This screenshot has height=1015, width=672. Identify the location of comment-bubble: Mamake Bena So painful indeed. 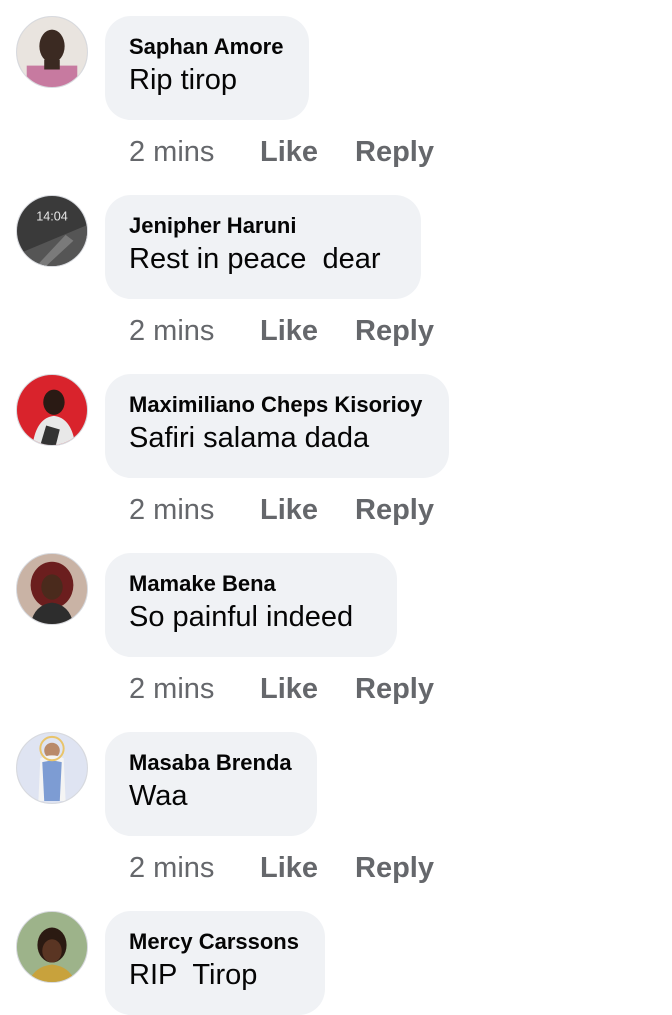
(251, 605).